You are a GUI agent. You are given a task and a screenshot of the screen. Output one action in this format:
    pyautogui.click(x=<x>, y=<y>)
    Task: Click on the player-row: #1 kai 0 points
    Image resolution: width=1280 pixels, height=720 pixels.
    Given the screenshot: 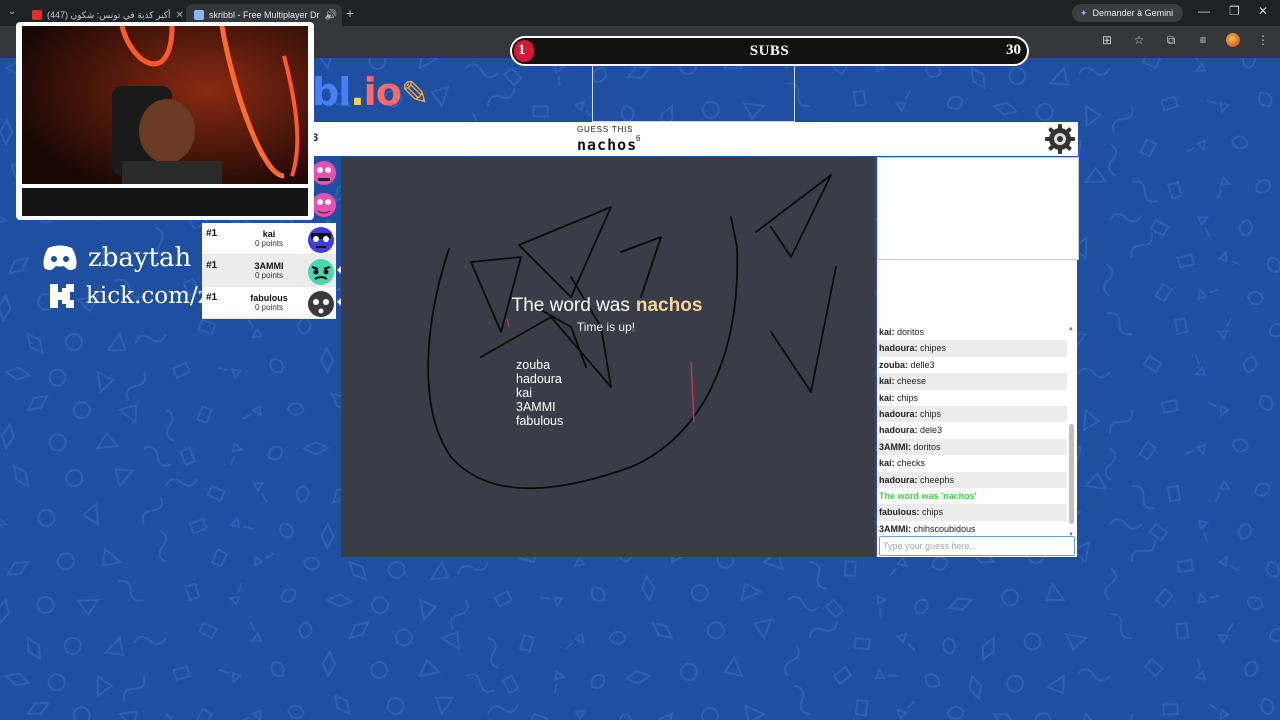 What is the action you would take?
    pyautogui.click(x=269, y=239)
    